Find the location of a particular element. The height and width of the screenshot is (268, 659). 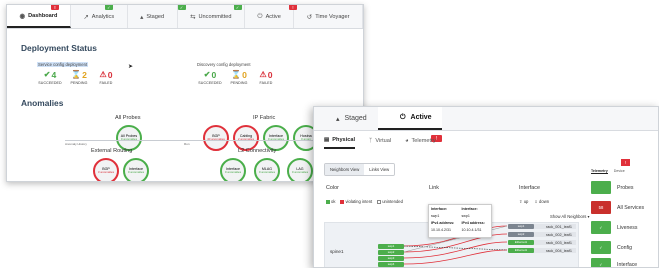

link-line is located at coordinates (455, 257).